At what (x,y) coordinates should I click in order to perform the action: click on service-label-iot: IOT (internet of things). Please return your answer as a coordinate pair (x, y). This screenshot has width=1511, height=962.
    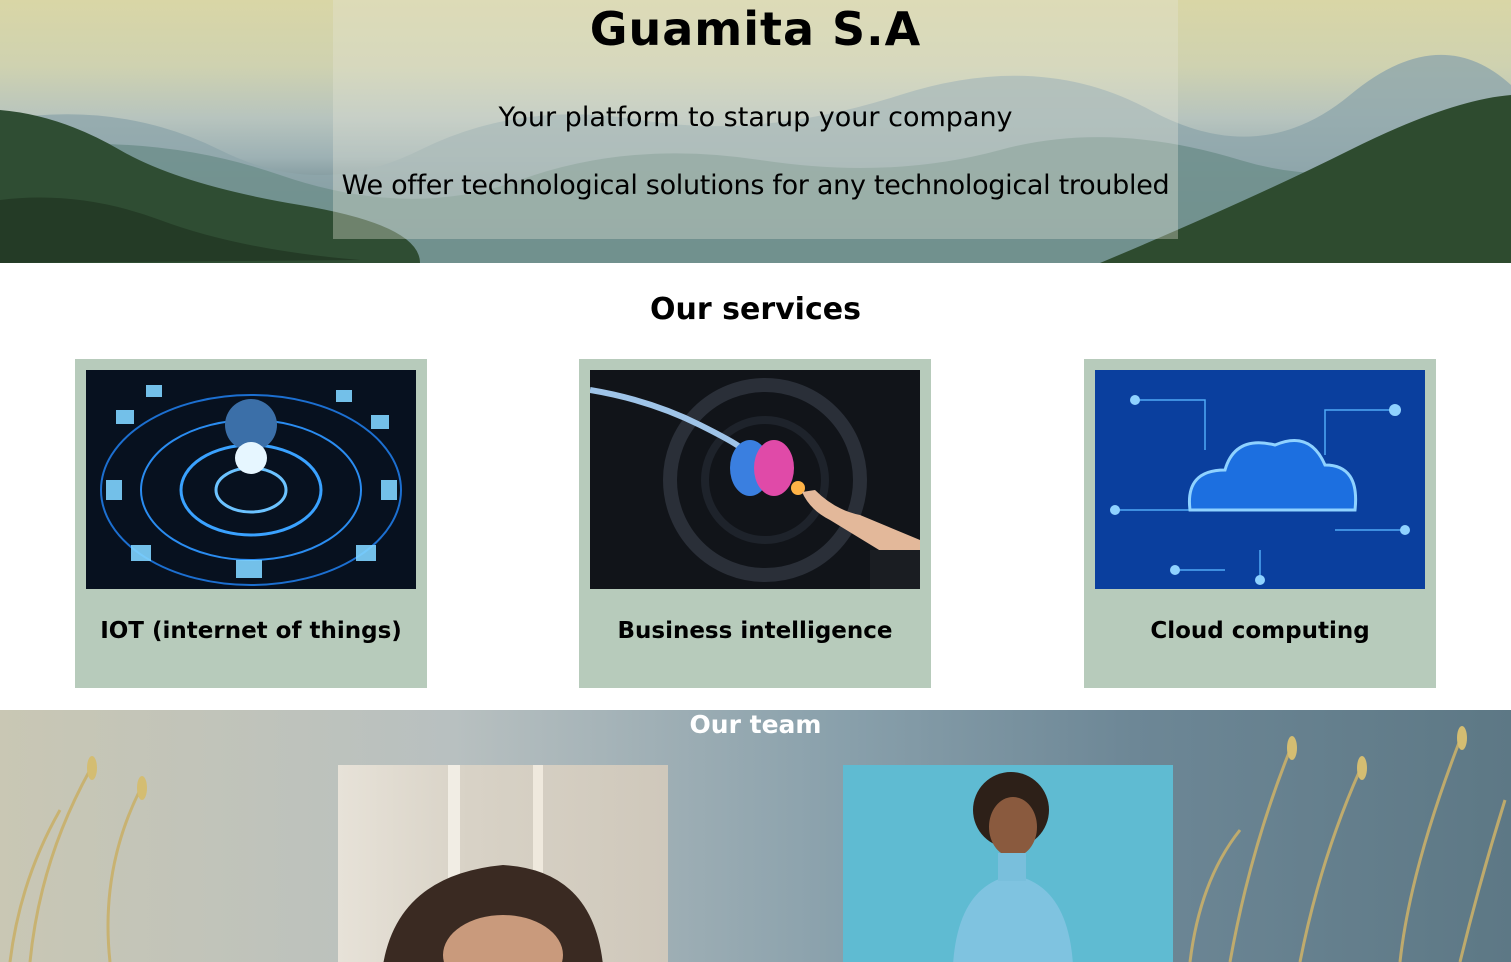
    Looking at the image, I should click on (251, 631).